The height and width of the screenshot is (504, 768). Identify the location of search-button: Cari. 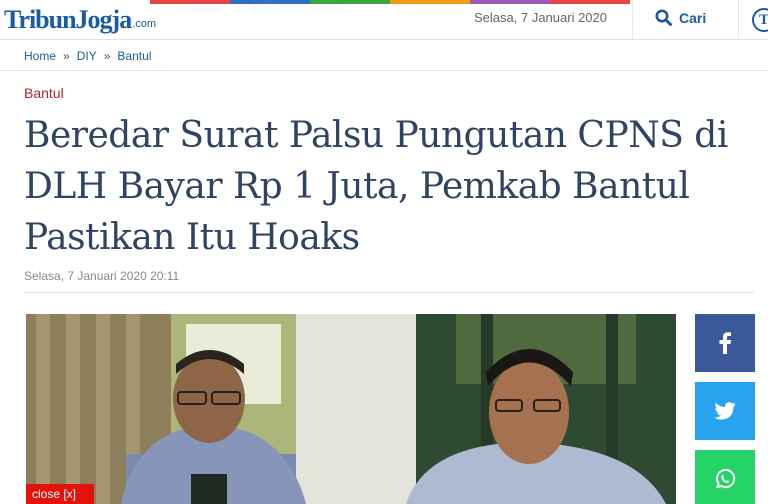
(680, 17).